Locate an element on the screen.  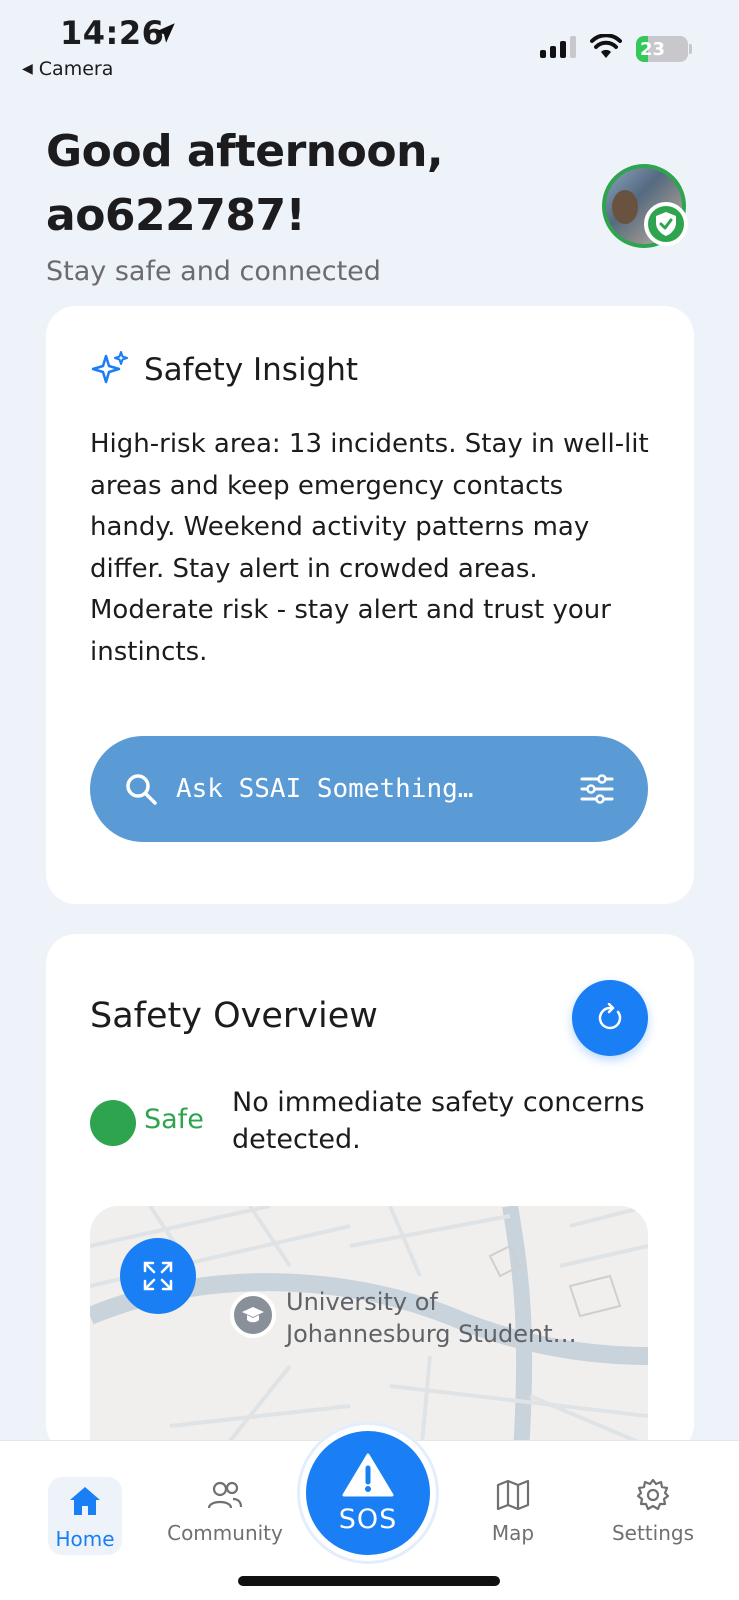
sos-button: SOS is located at coordinates (368, 1493).